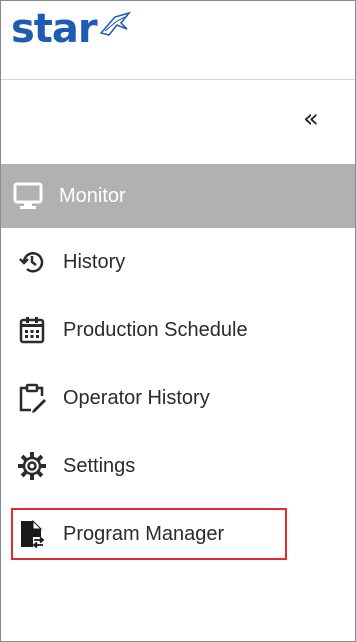 Image resolution: width=356 pixels, height=642 pixels. What do you see at coordinates (94, 261) in the screenshot?
I see `sidebar-item-label: History` at bounding box center [94, 261].